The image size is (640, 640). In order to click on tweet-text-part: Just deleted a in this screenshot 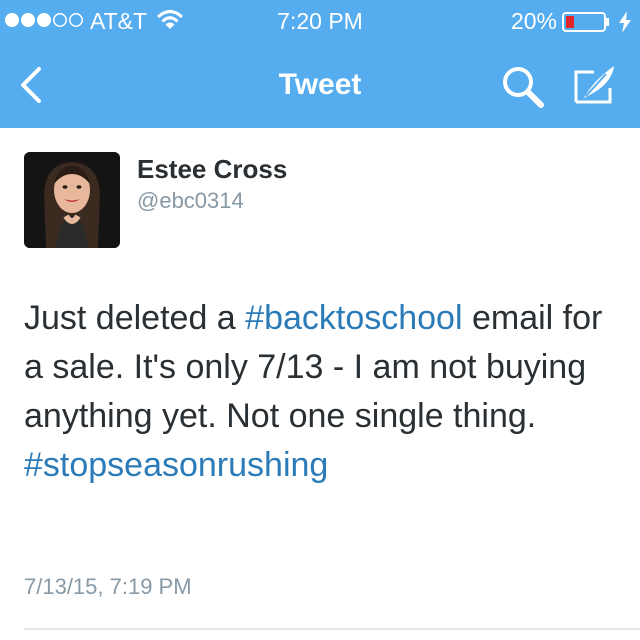, I will do `click(135, 318)`.